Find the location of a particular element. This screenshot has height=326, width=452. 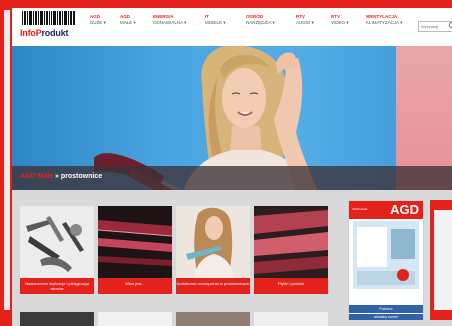

article-tile: Płytki i powłoki is located at coordinates (291, 250).